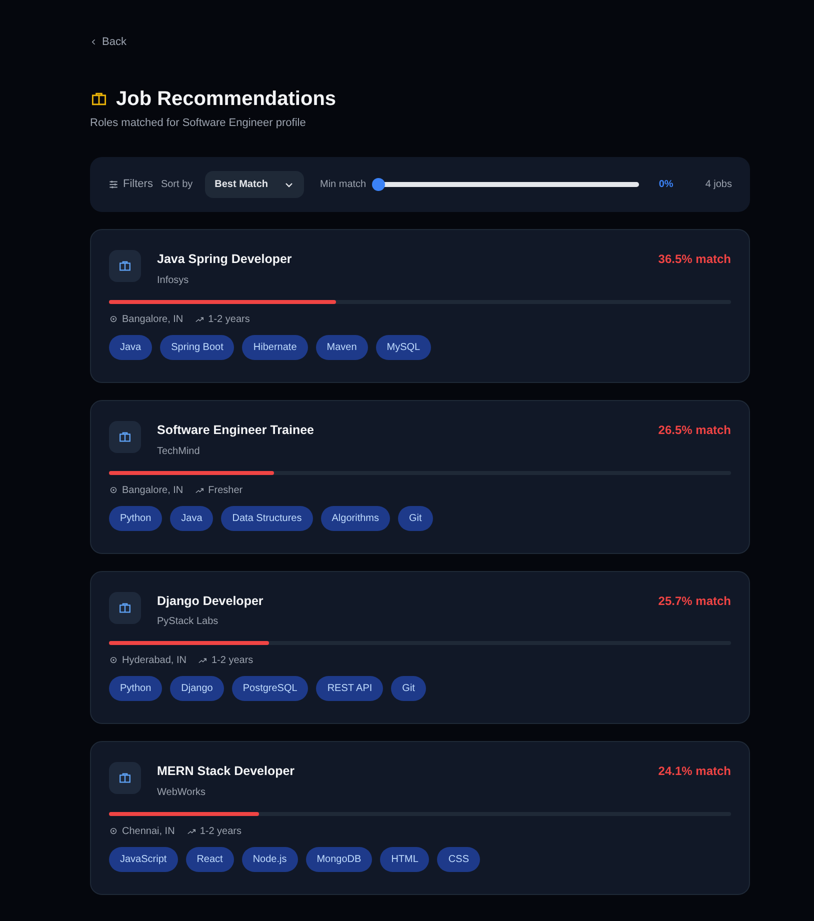 Image resolution: width=814 pixels, height=921 pixels. Describe the element at coordinates (267, 518) in the screenshot. I see `skill-tag: Data Structures` at that location.